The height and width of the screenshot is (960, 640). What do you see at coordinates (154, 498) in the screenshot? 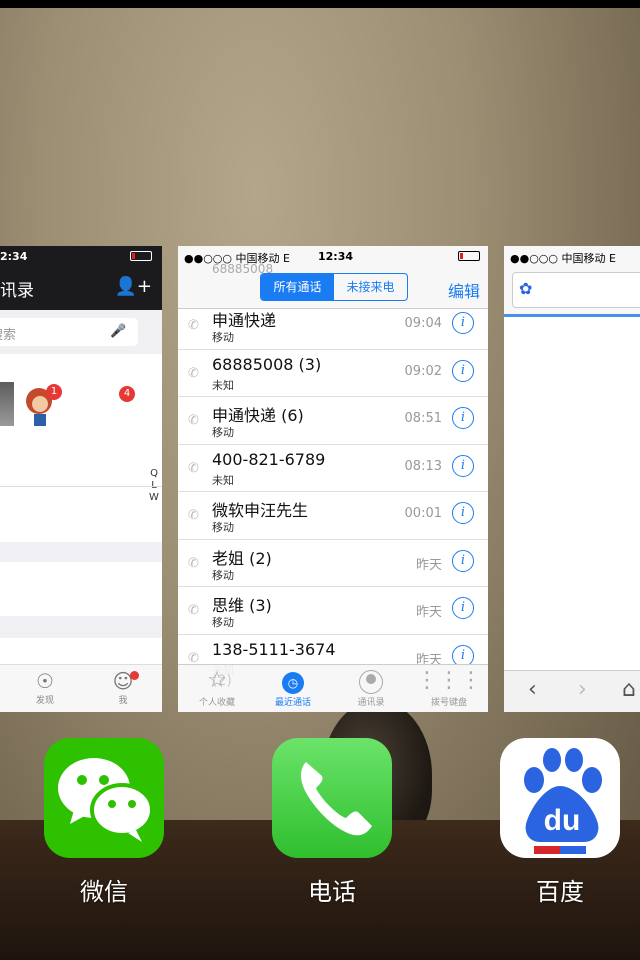
I see `index-letter: W` at bounding box center [154, 498].